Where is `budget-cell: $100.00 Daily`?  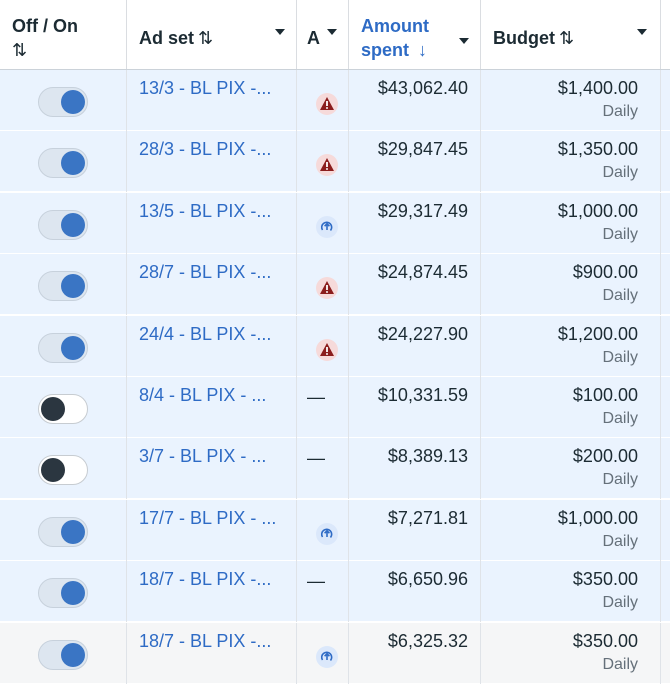
budget-cell: $100.00 Daily is located at coordinates (571, 407).